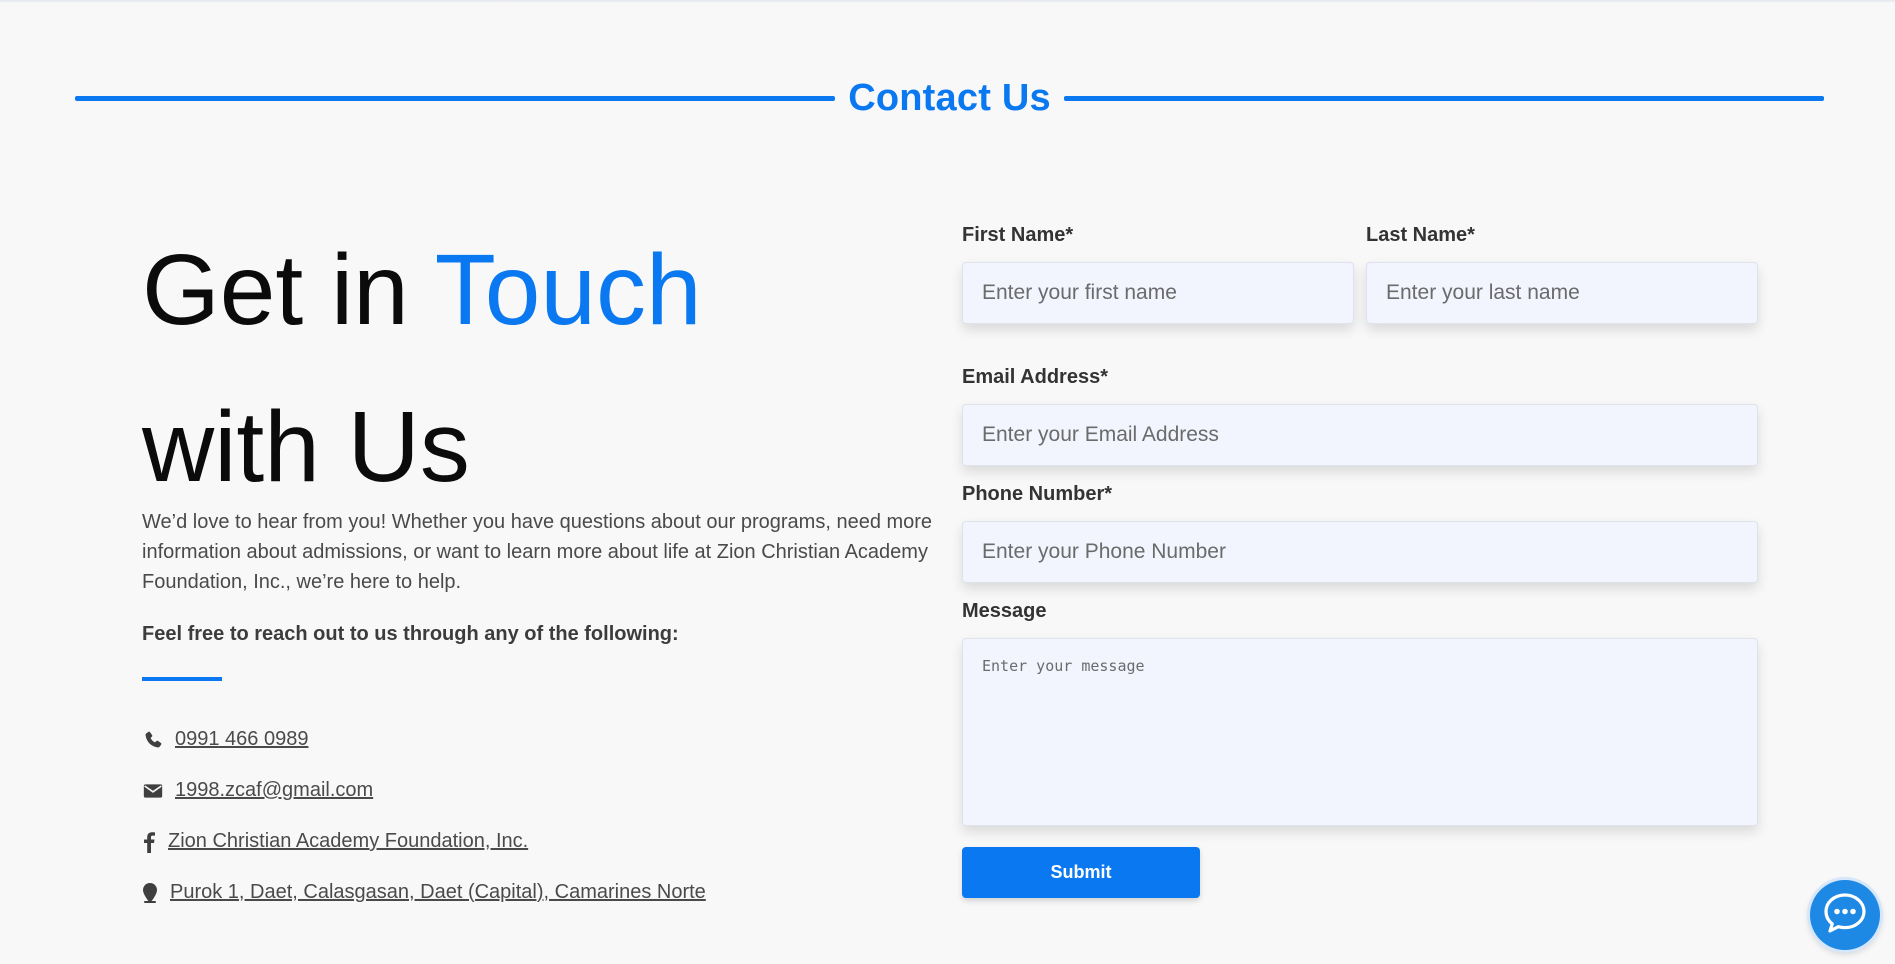 This screenshot has width=1895, height=964. What do you see at coordinates (1081, 872) in the screenshot?
I see `submit-button: Submit` at bounding box center [1081, 872].